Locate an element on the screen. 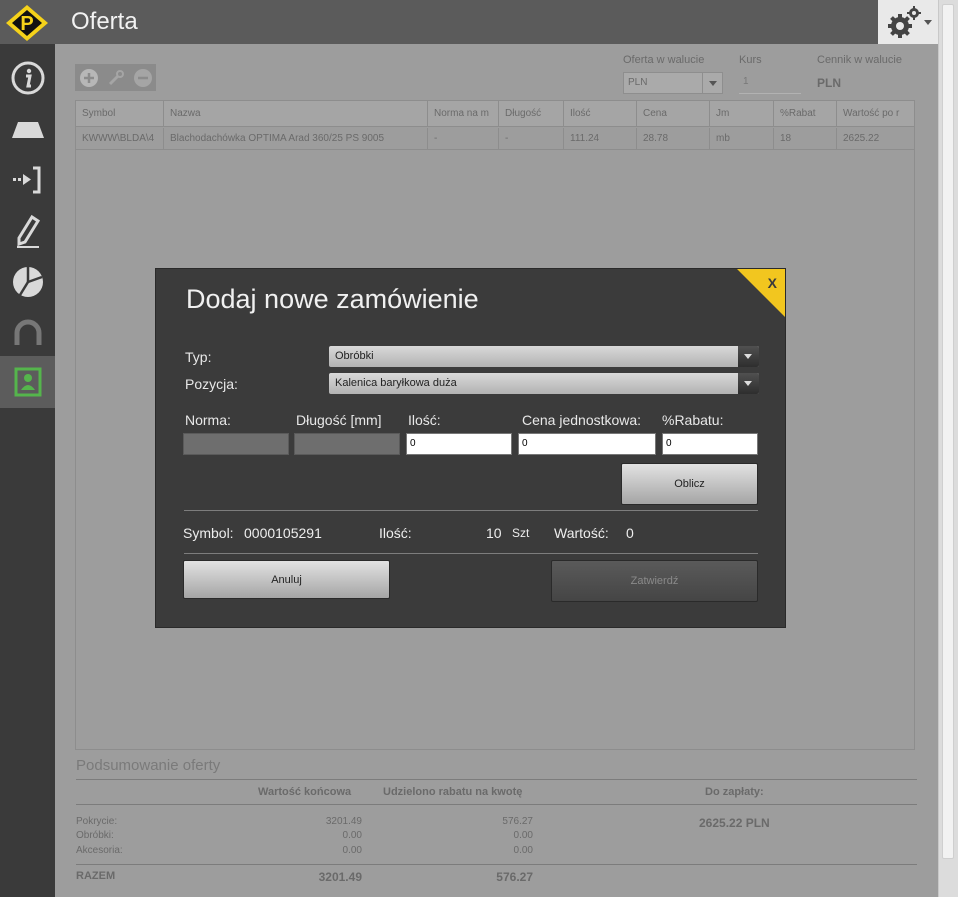 Image resolution: width=958 pixels, height=897 pixels. symbol-label: Symbol: is located at coordinates (208, 533).